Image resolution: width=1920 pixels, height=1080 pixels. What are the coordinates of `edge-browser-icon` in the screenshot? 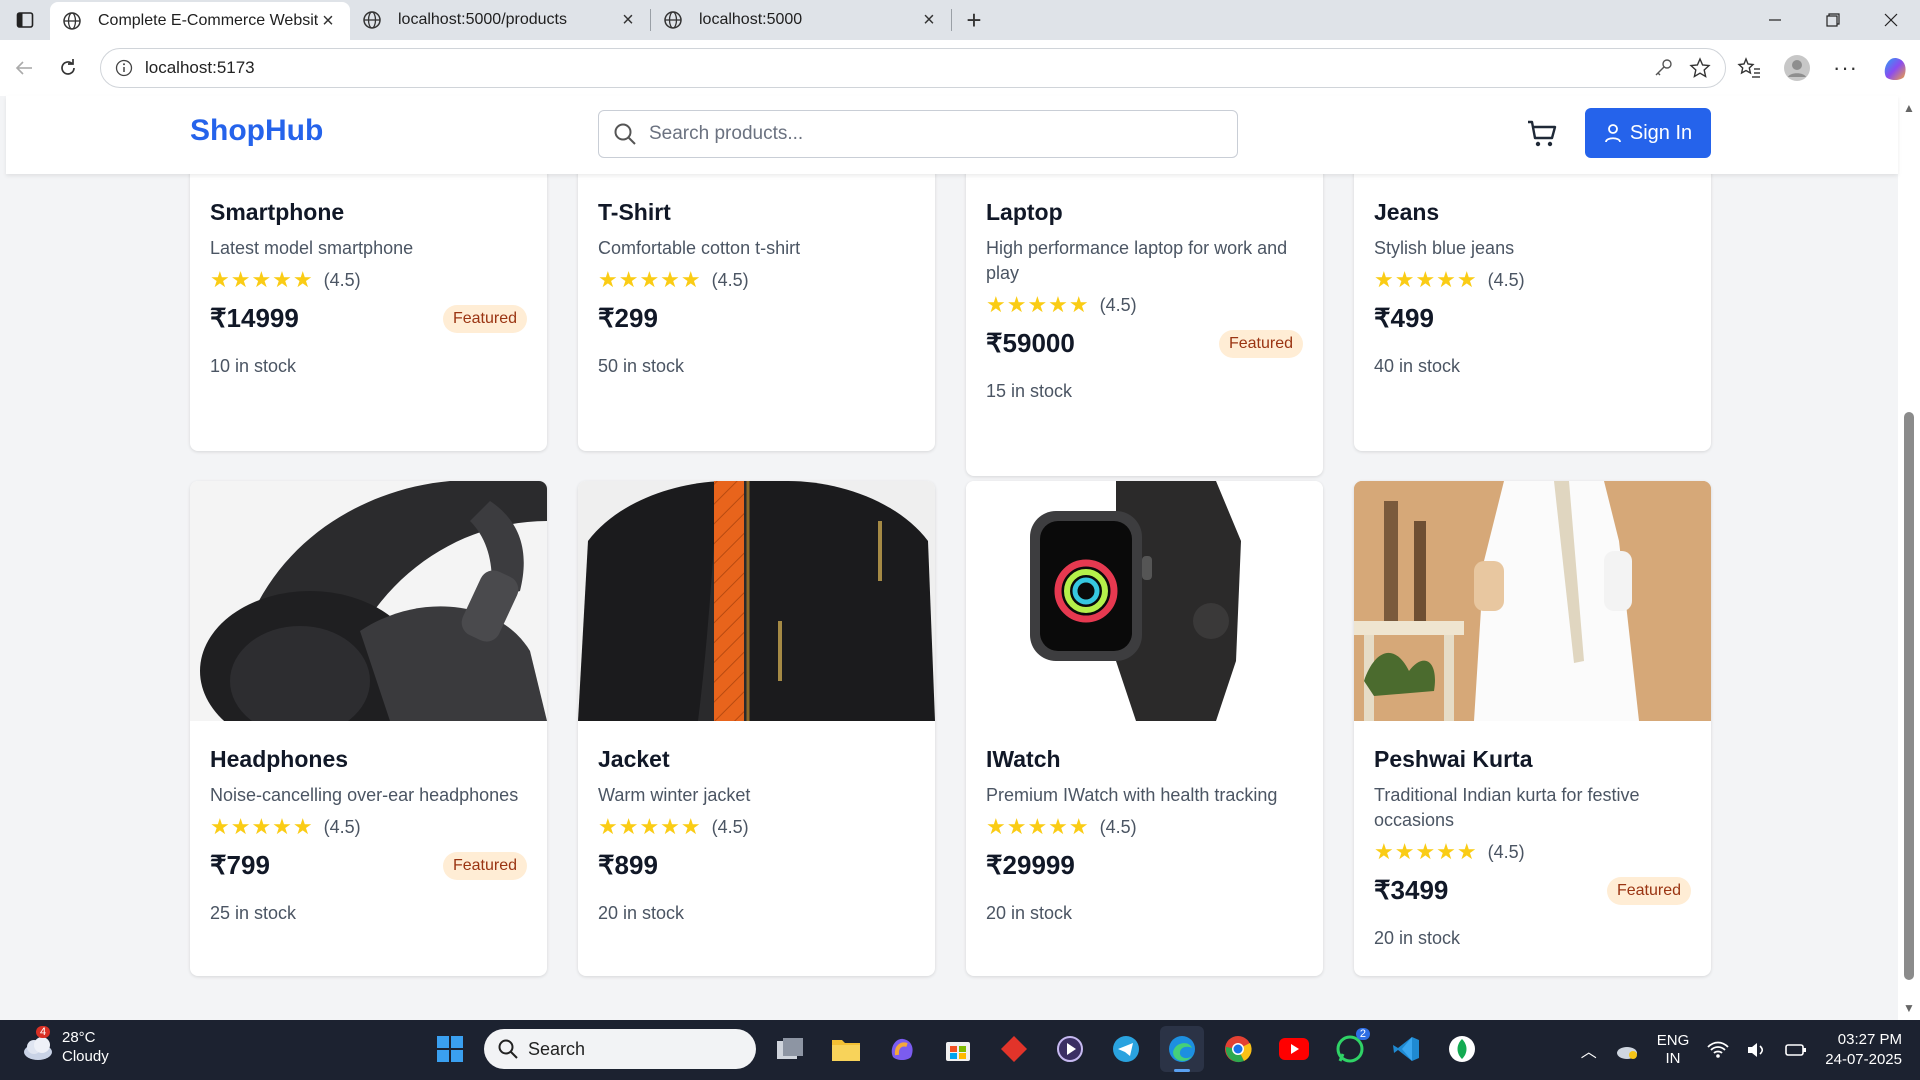 It's located at (1182, 1049).